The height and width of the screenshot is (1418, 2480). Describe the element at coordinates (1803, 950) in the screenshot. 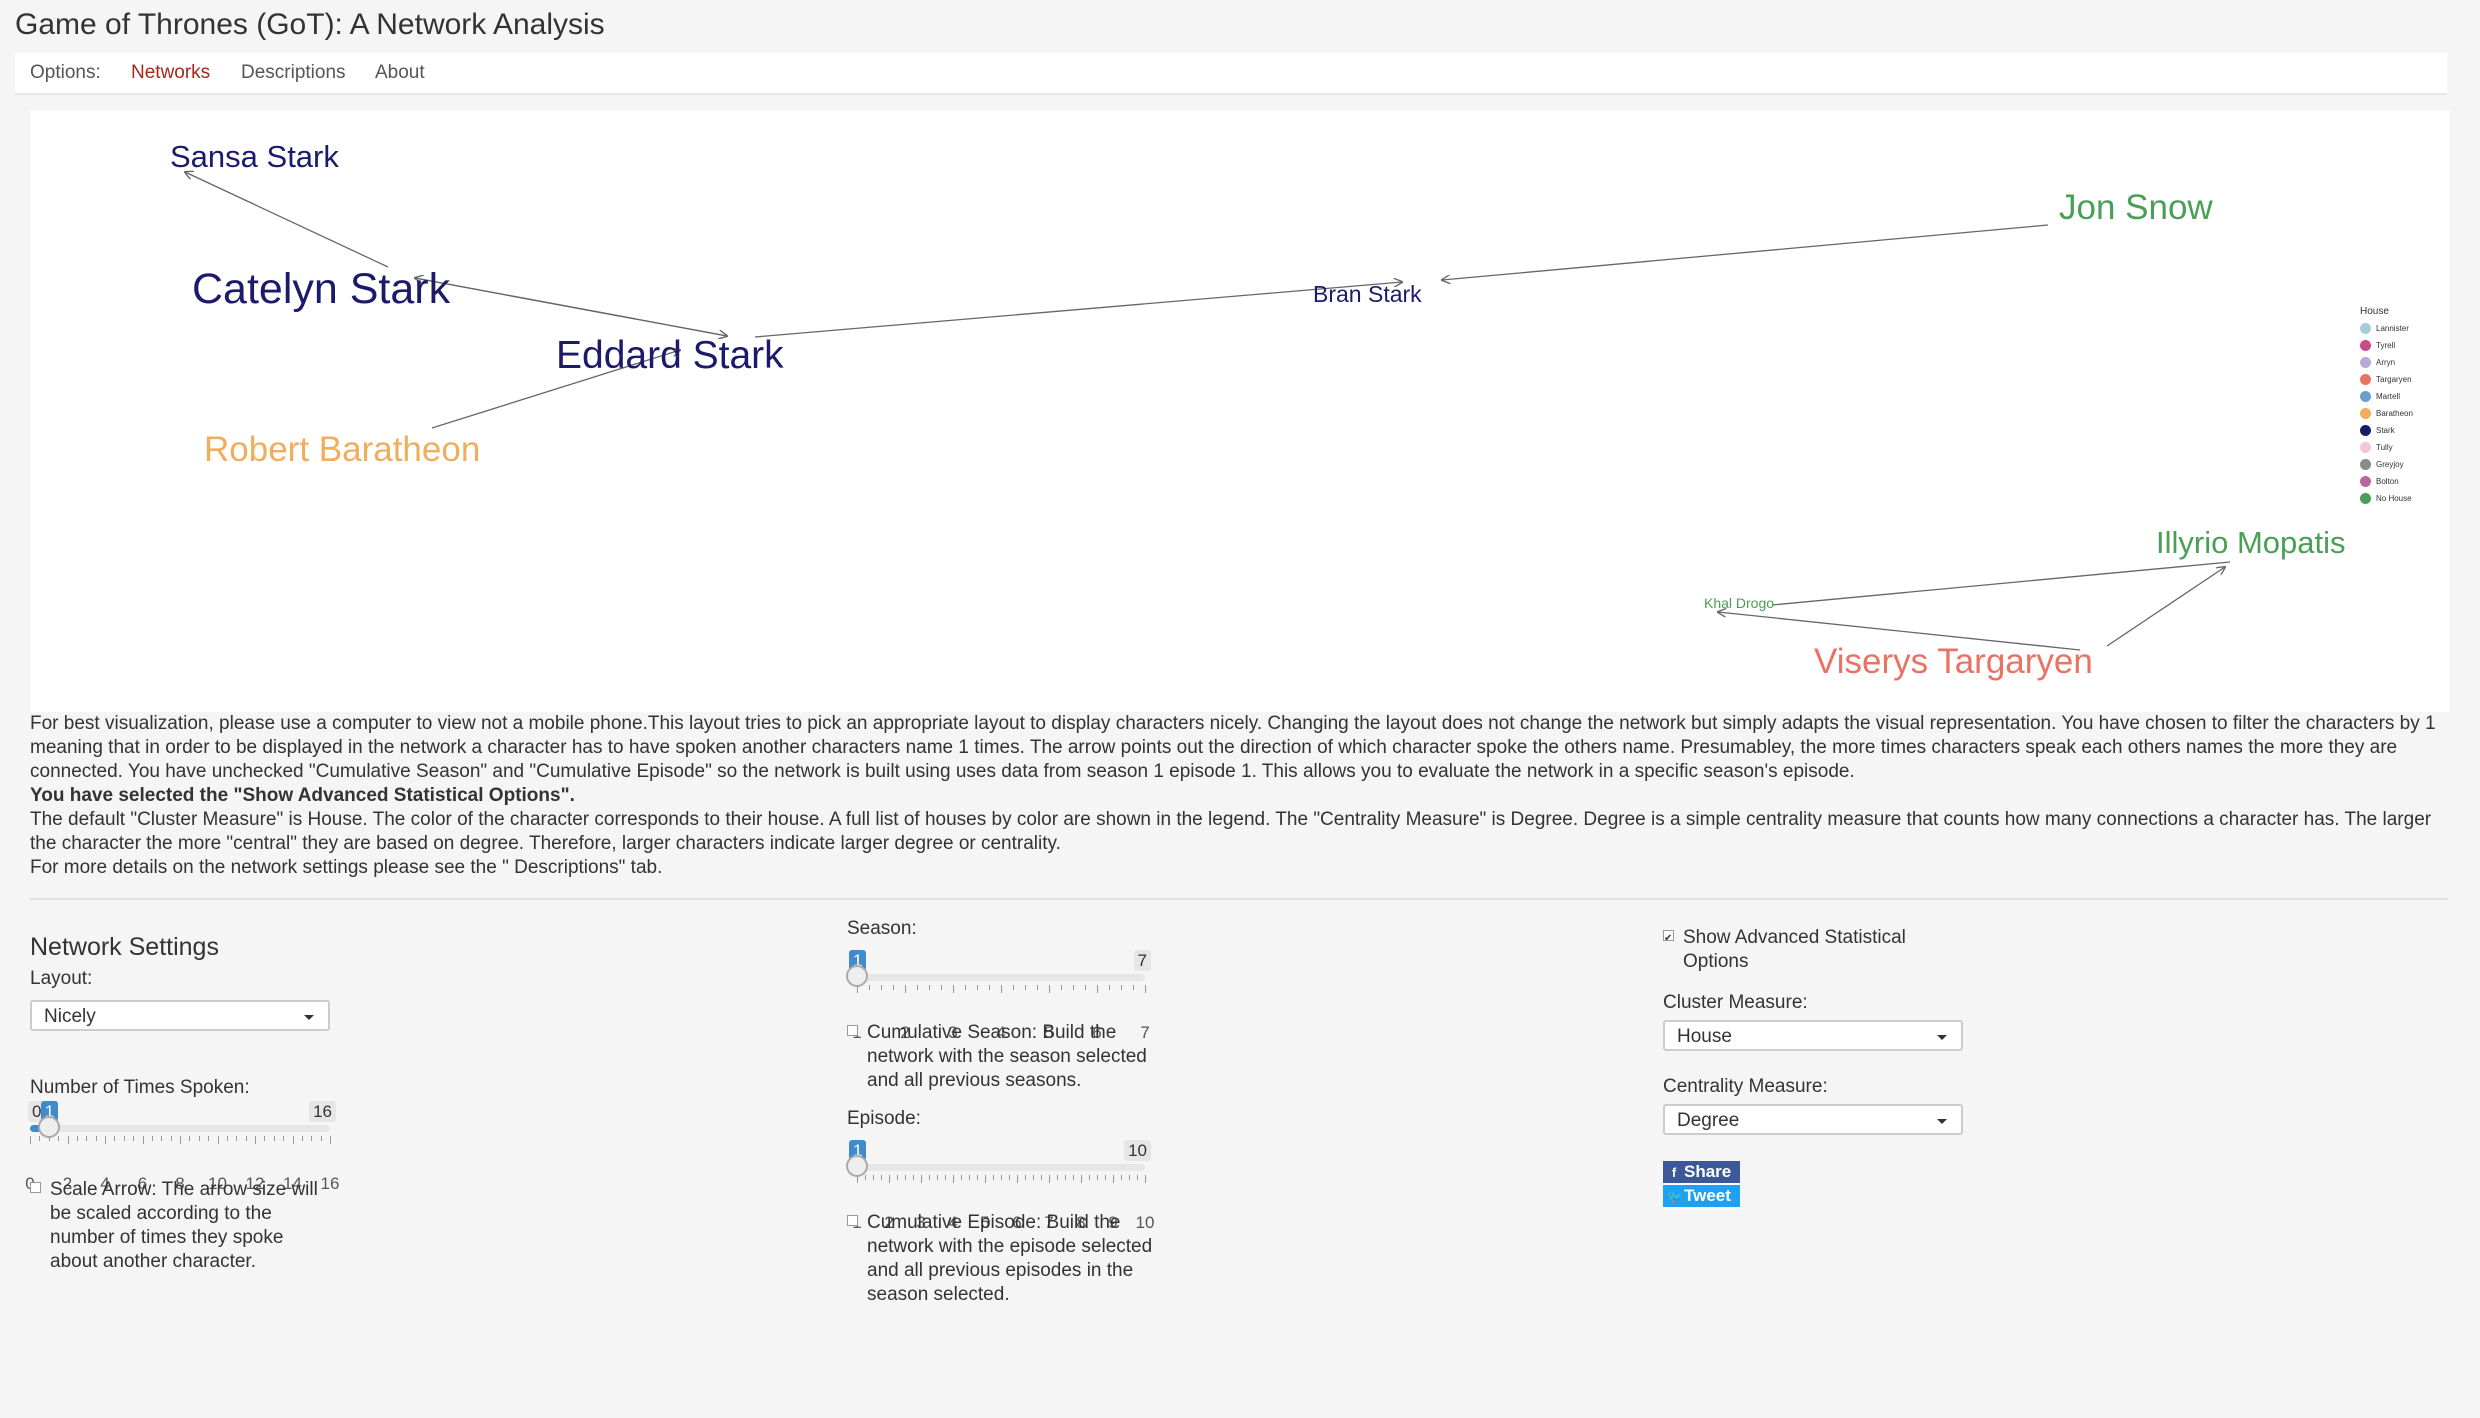

I see `advanced-option: Show Advanced Statistical Options` at that location.